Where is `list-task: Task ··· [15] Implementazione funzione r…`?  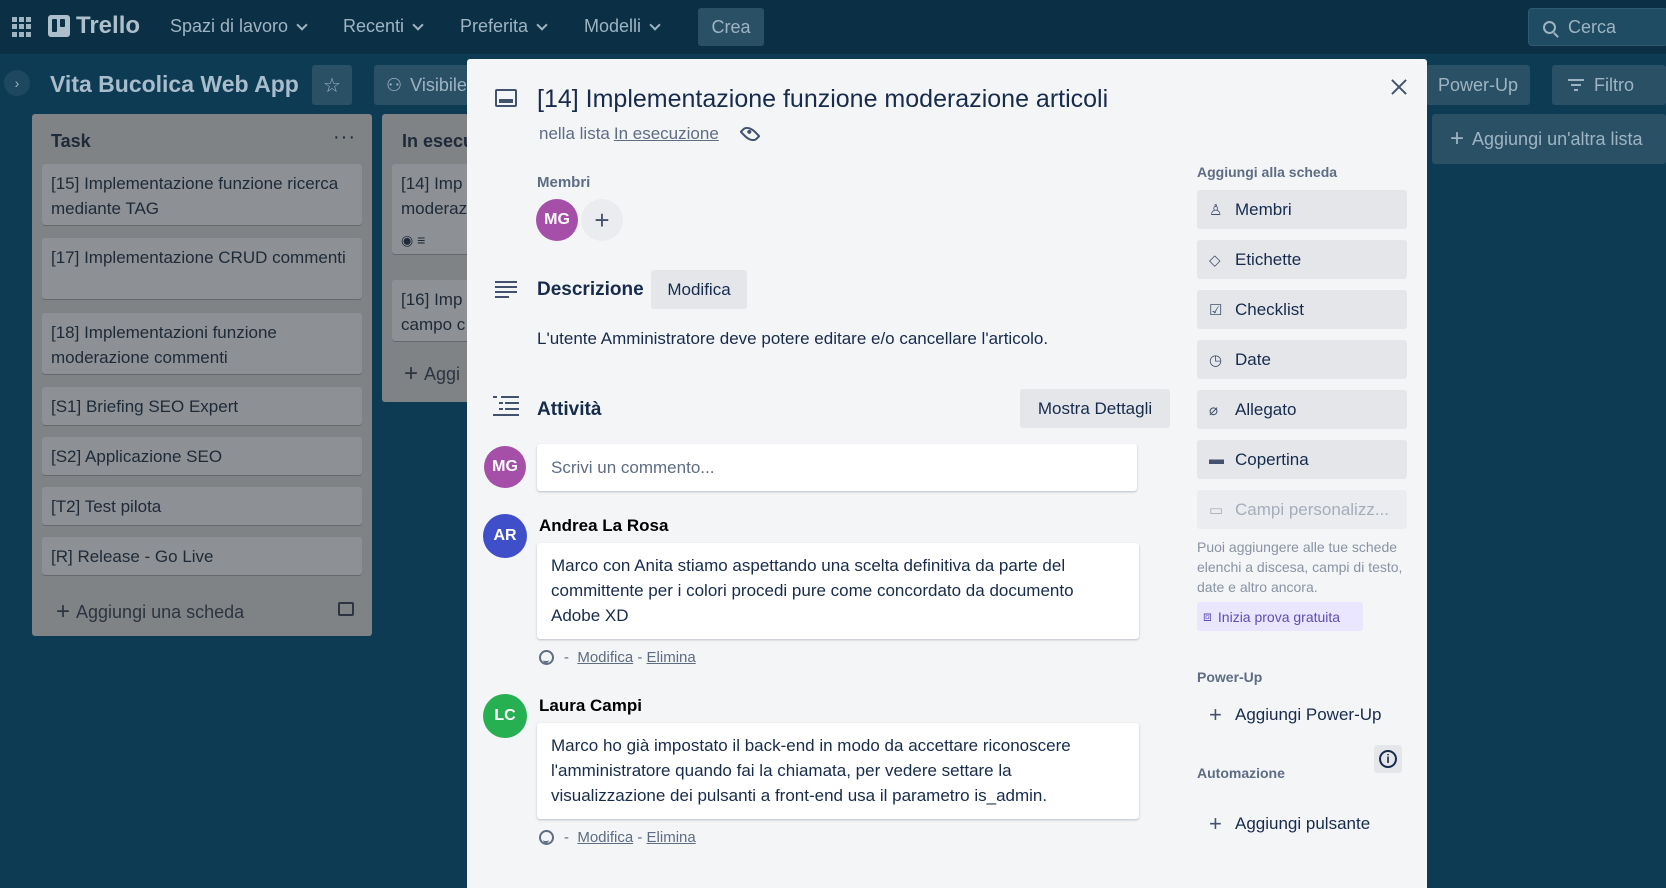
list-task: Task ··· [15] Implementazione funzione r… is located at coordinates (202, 375).